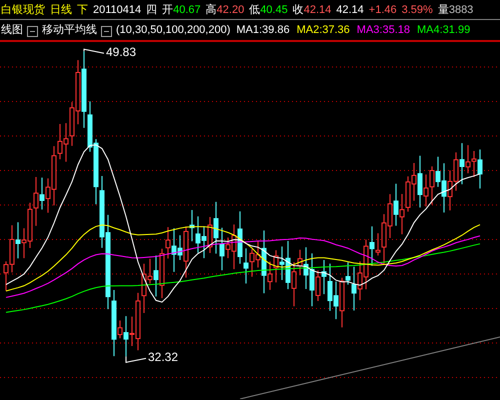  Describe the element at coordinates (69, 30) in the screenshot. I see `indicator-name: 移动平均线` at that location.